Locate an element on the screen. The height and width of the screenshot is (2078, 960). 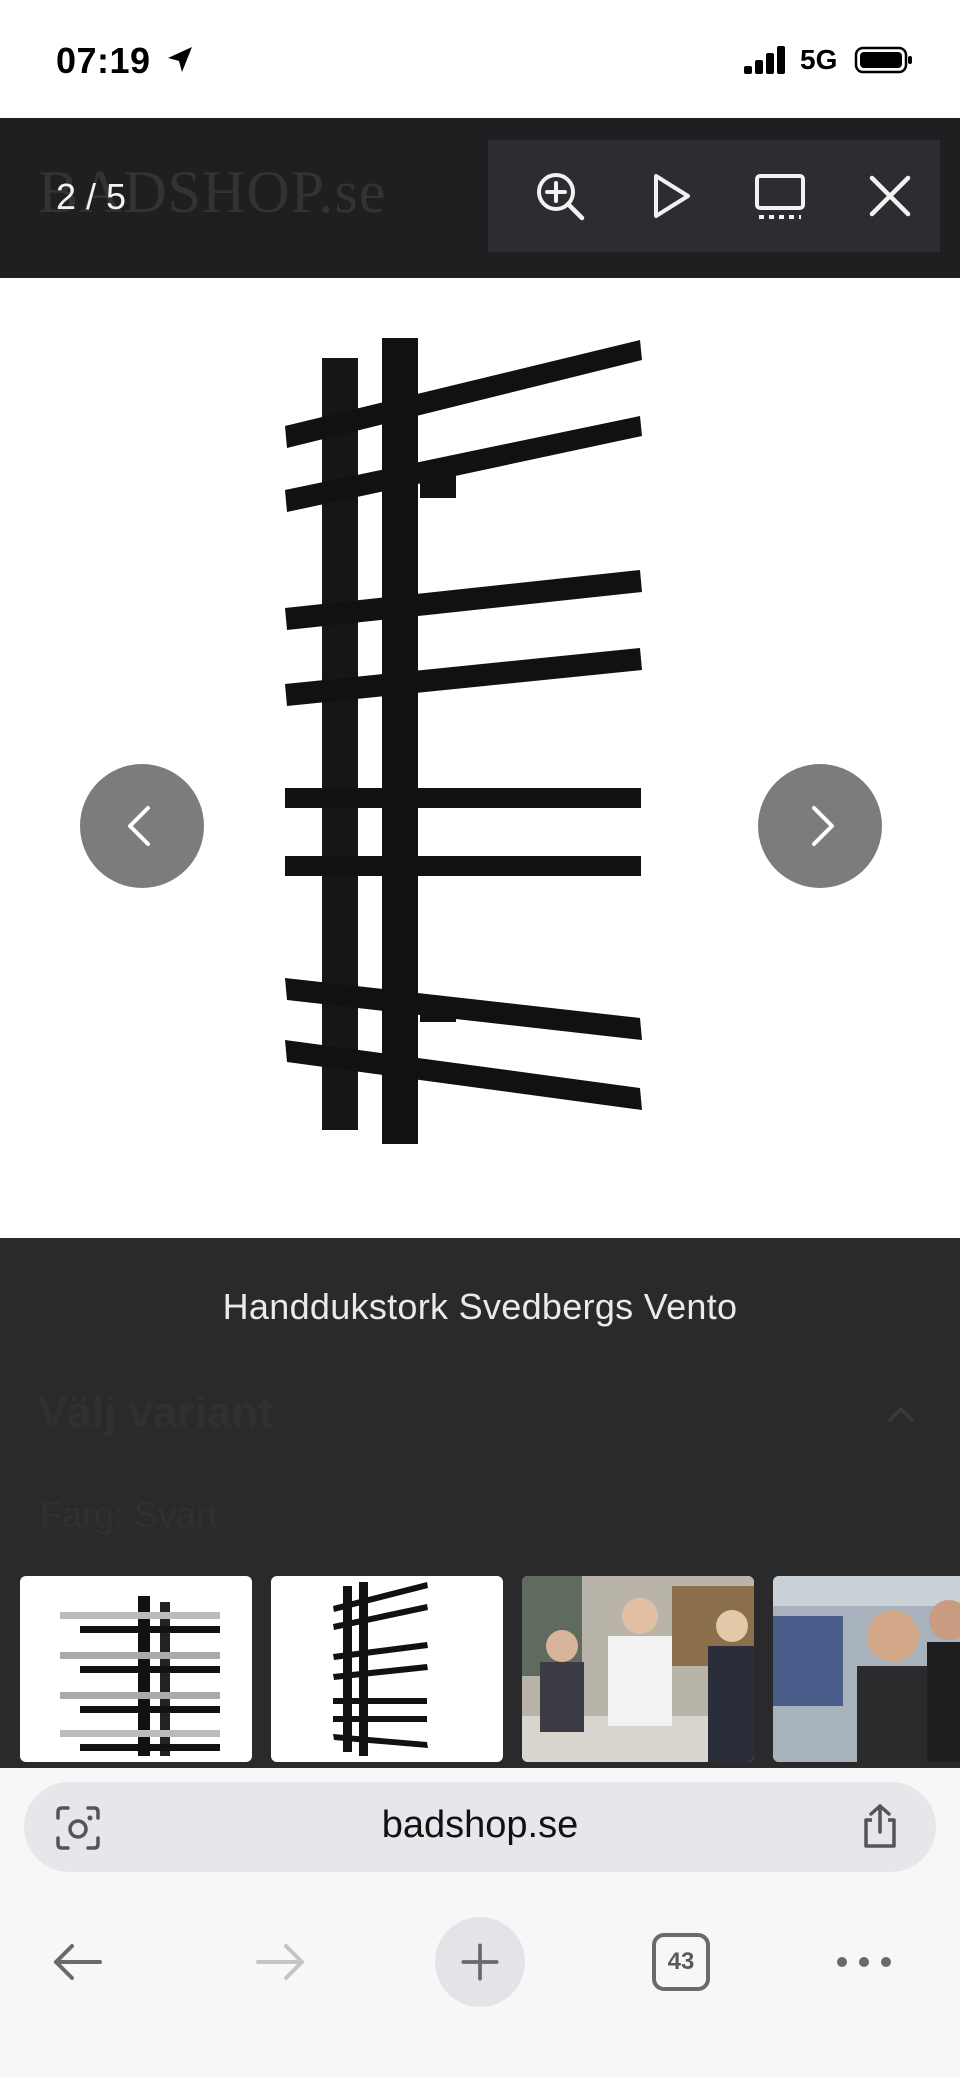
background-color-label: Färg: Svart is located at coordinates (129, 1514).